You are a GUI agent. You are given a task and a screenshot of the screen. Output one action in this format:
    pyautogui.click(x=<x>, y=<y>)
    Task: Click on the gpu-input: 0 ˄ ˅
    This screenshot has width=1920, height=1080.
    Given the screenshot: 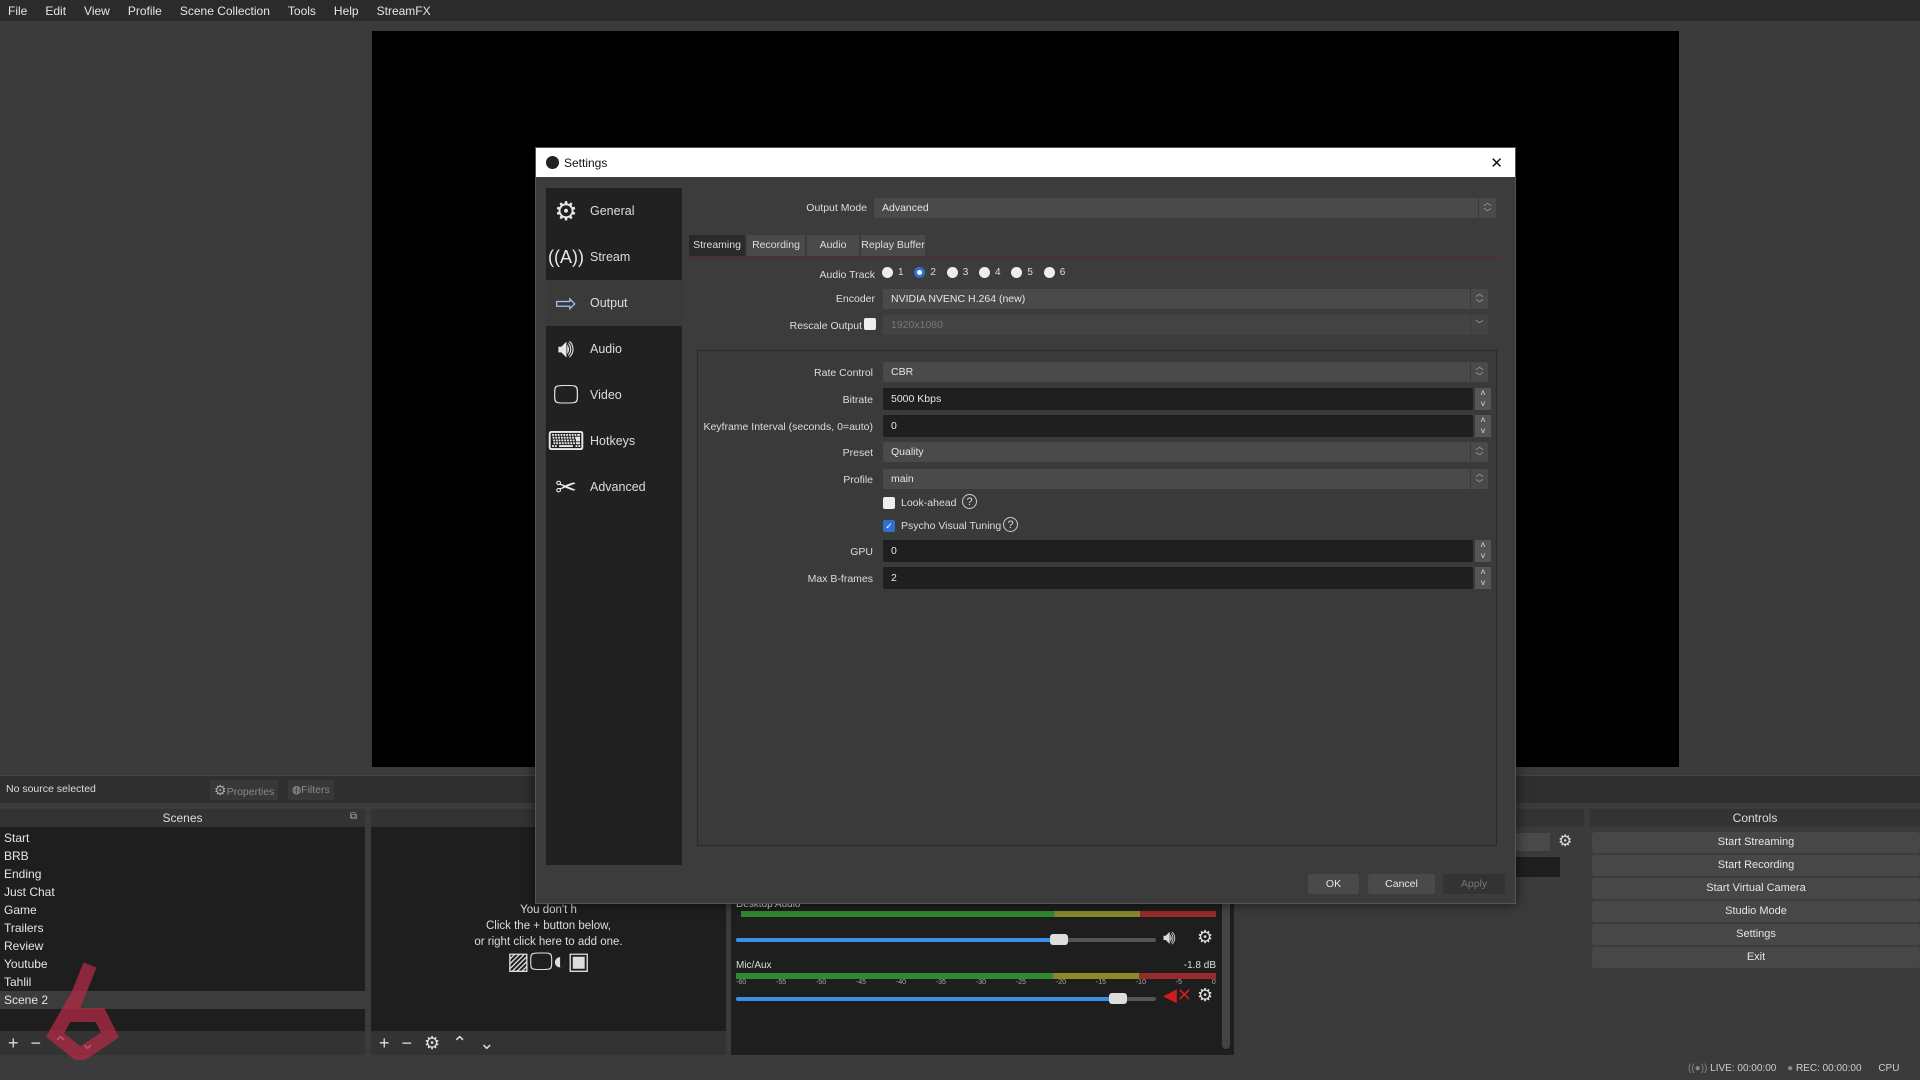 What is the action you would take?
    pyautogui.click(x=1187, y=551)
    